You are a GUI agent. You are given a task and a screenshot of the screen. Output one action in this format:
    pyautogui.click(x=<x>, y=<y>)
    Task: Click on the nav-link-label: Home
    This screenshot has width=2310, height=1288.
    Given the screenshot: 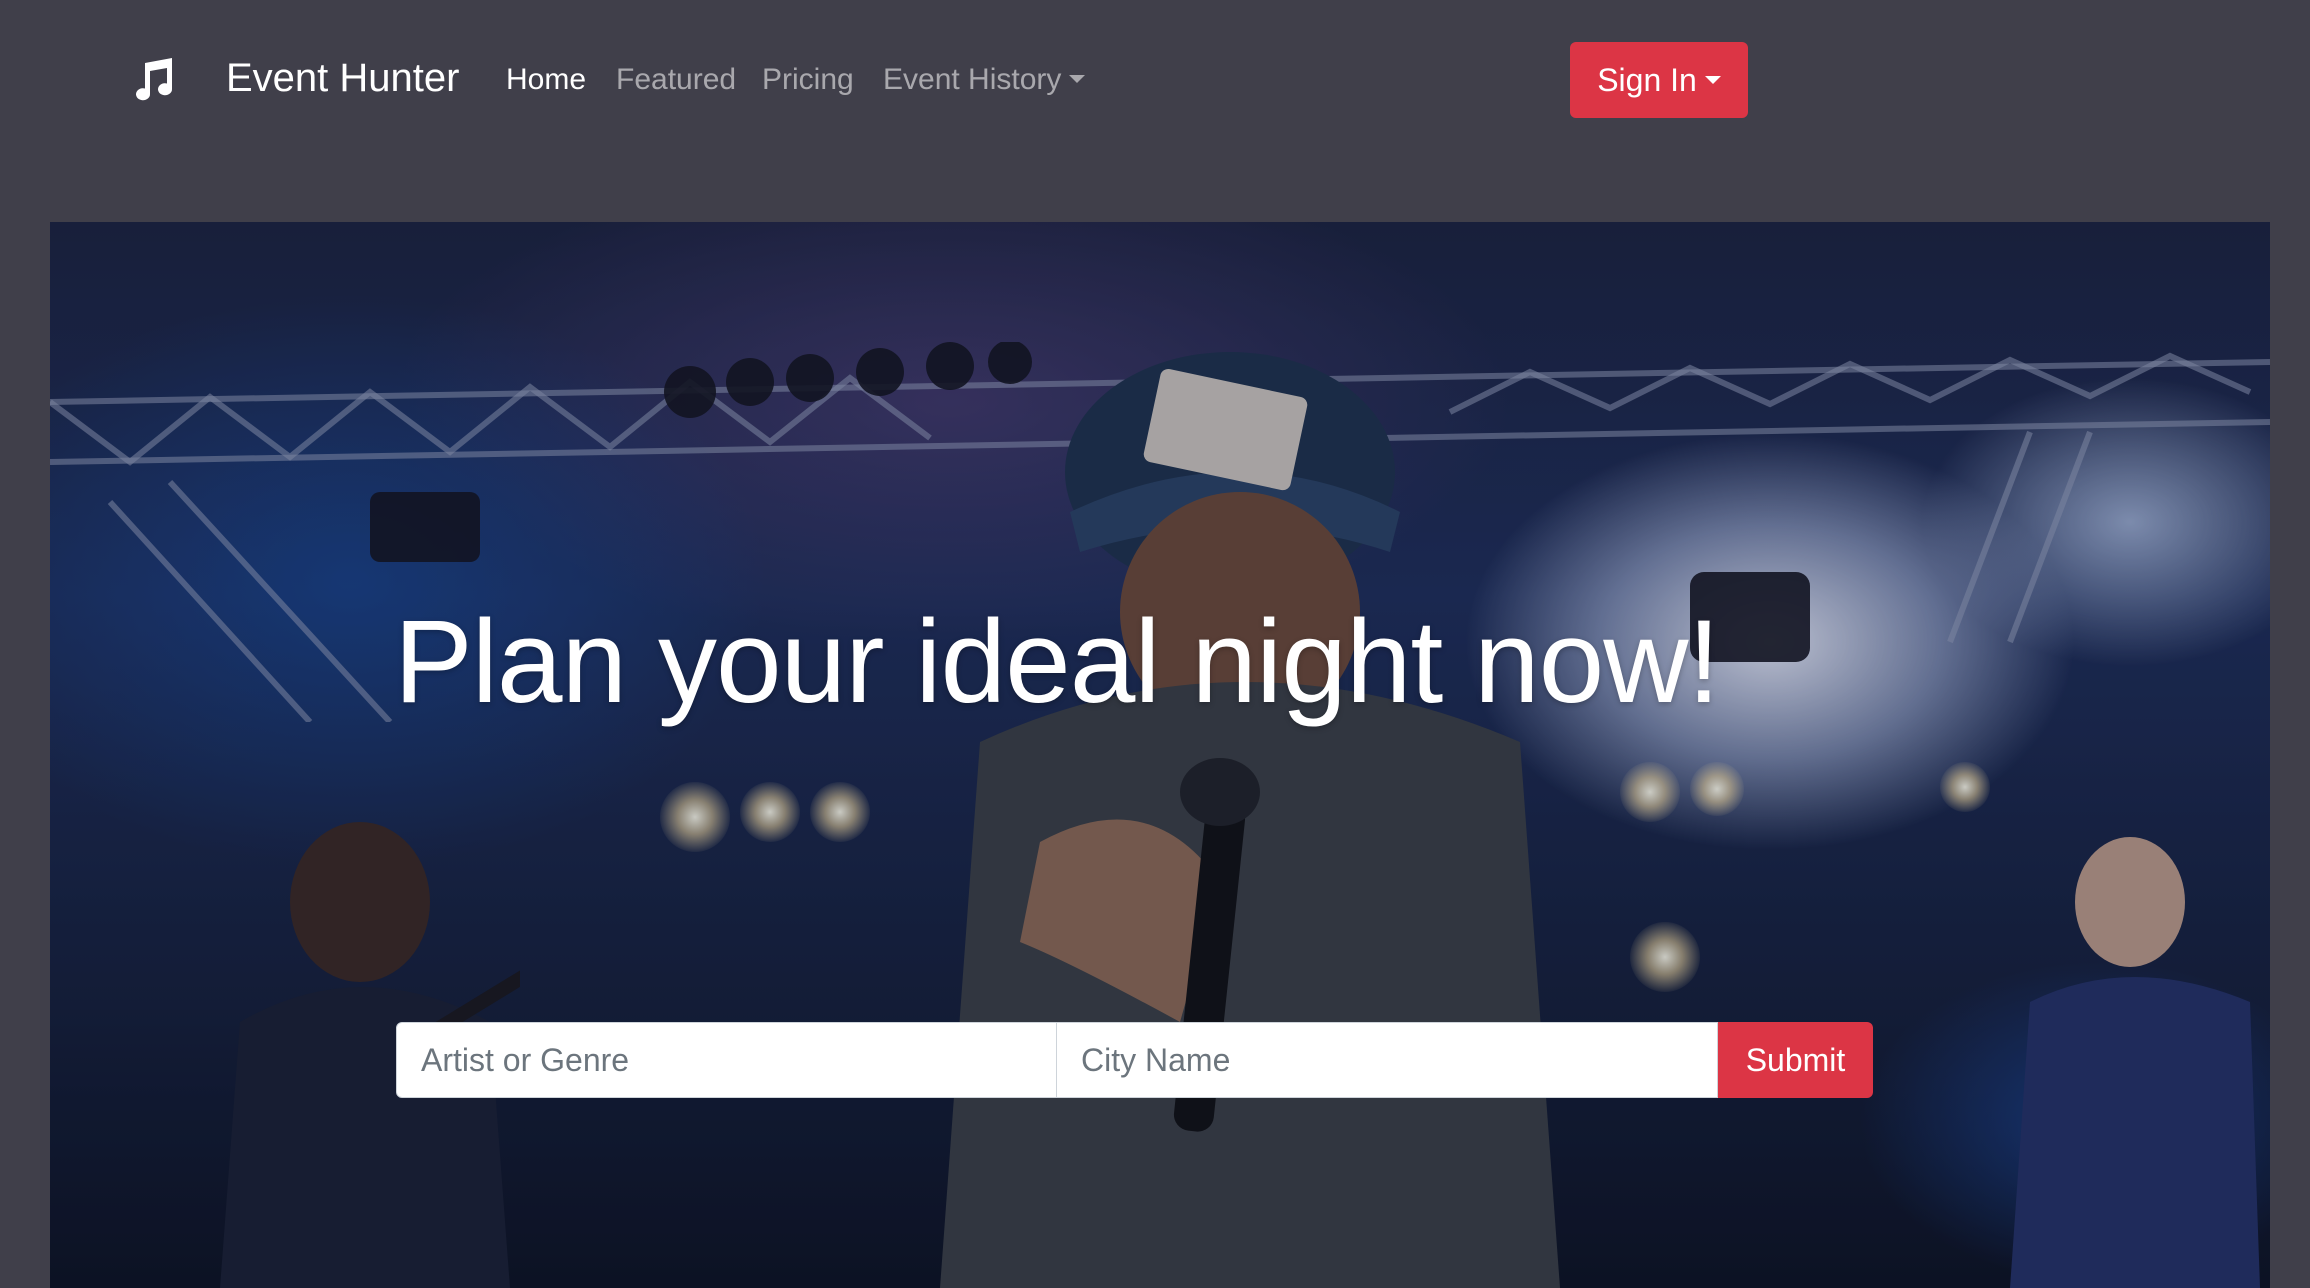 What is the action you would take?
    pyautogui.click(x=546, y=79)
    